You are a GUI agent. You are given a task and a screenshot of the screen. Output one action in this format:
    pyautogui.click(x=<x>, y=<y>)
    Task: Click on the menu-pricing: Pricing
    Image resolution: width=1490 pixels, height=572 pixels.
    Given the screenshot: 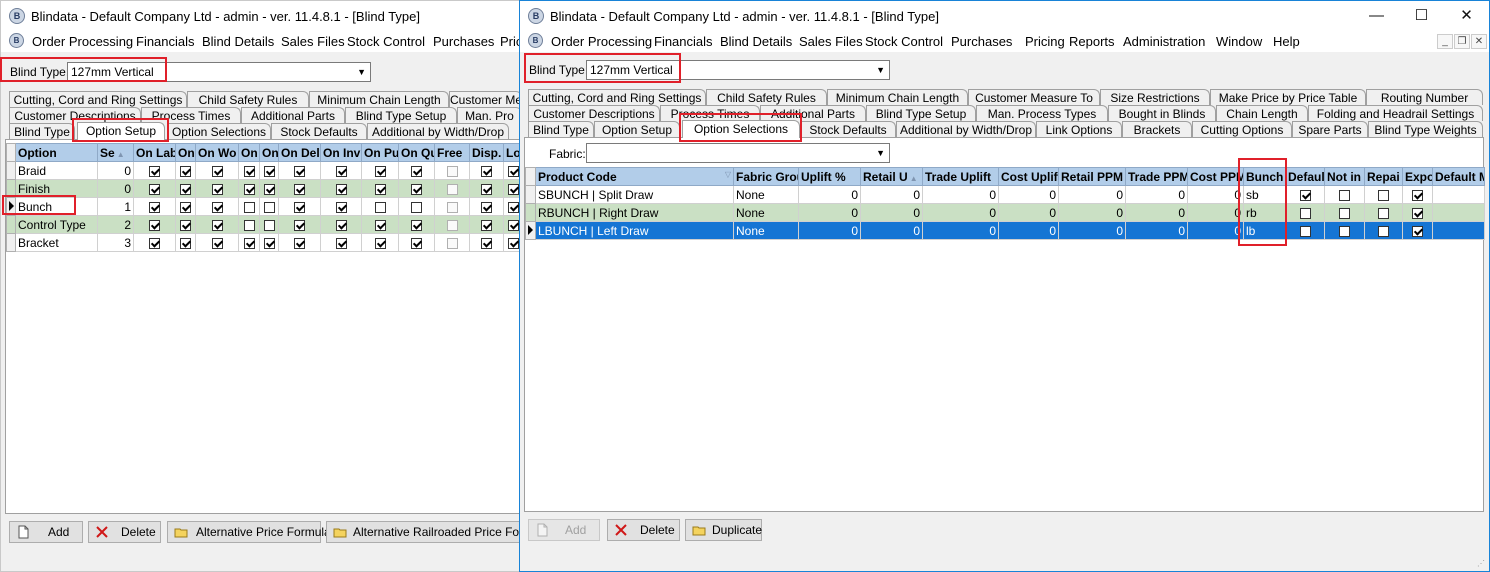 What is the action you would take?
    pyautogui.click(x=1045, y=41)
    